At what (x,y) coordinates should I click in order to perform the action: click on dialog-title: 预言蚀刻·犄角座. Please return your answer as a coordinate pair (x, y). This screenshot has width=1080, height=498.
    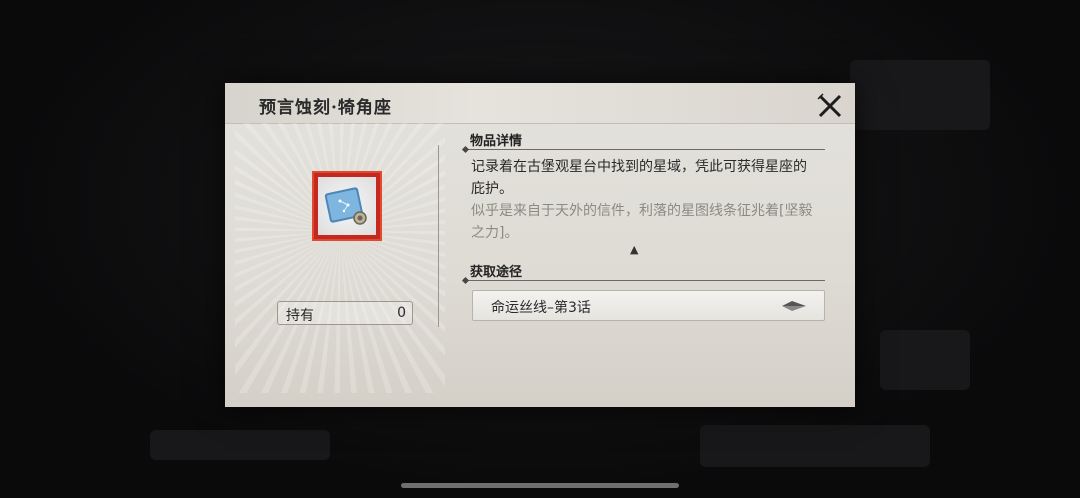
    Looking at the image, I should click on (325, 108).